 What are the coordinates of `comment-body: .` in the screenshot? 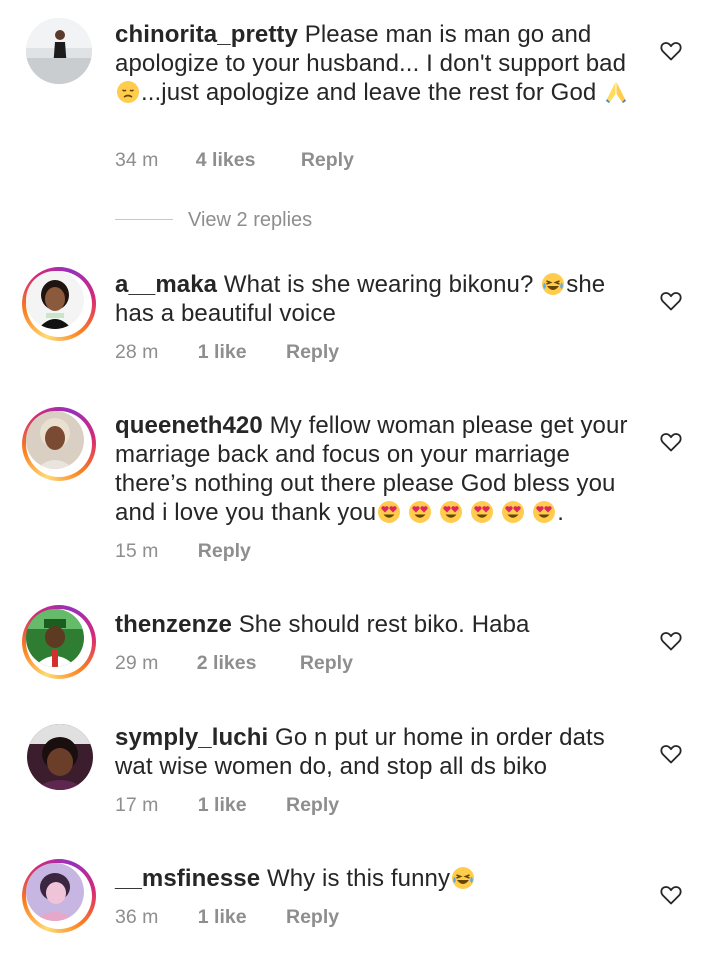 It's located at (561, 512).